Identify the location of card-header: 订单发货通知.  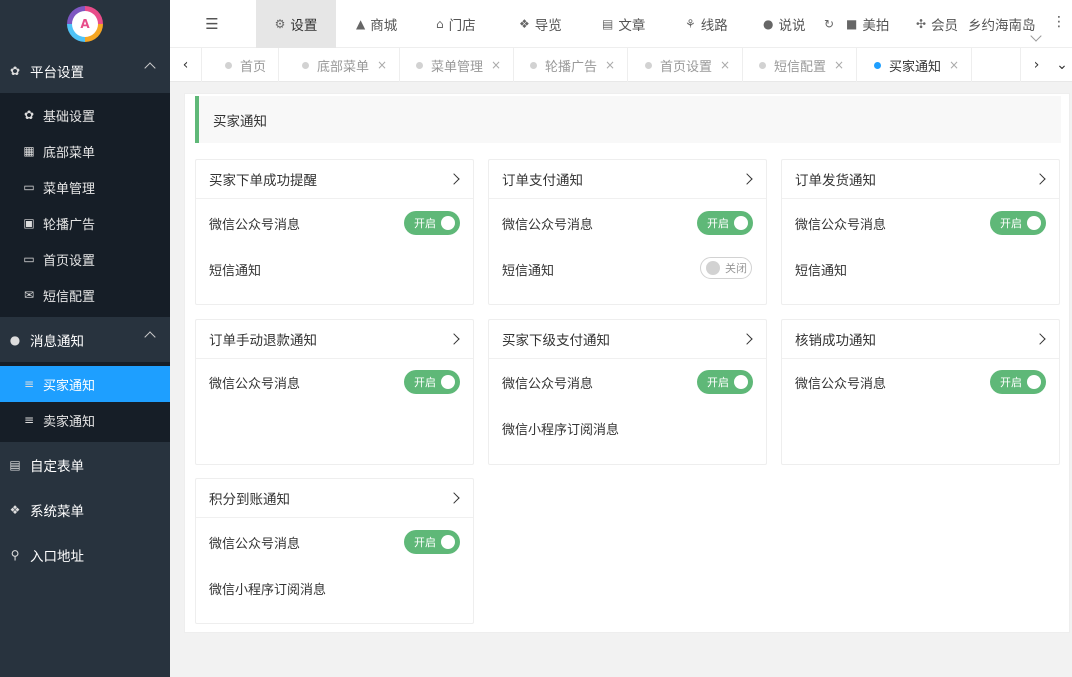
(920, 179).